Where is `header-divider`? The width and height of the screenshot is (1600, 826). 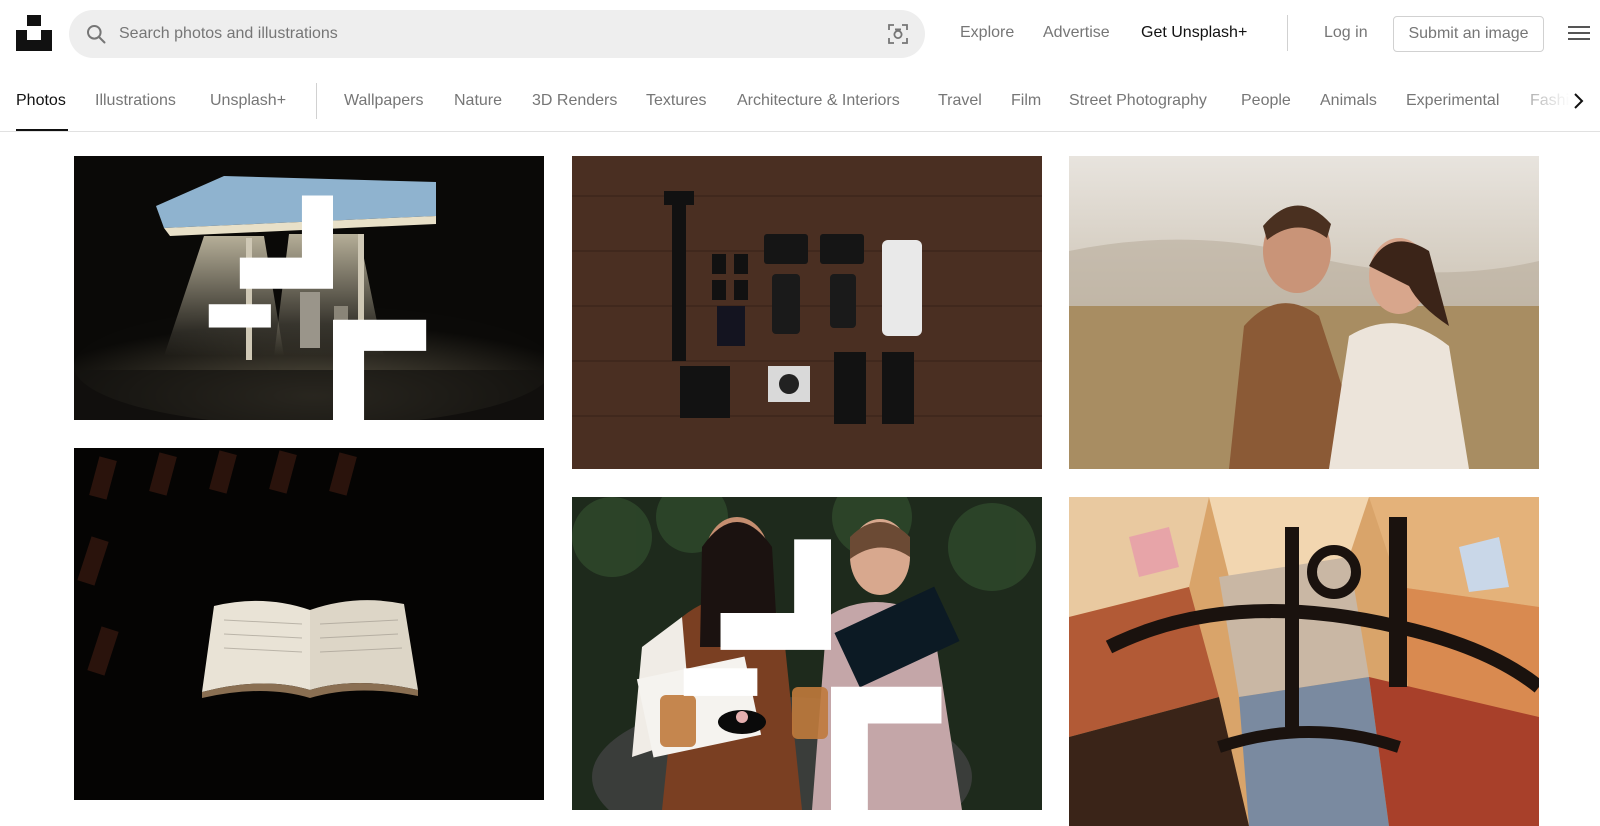 header-divider is located at coordinates (1287, 33).